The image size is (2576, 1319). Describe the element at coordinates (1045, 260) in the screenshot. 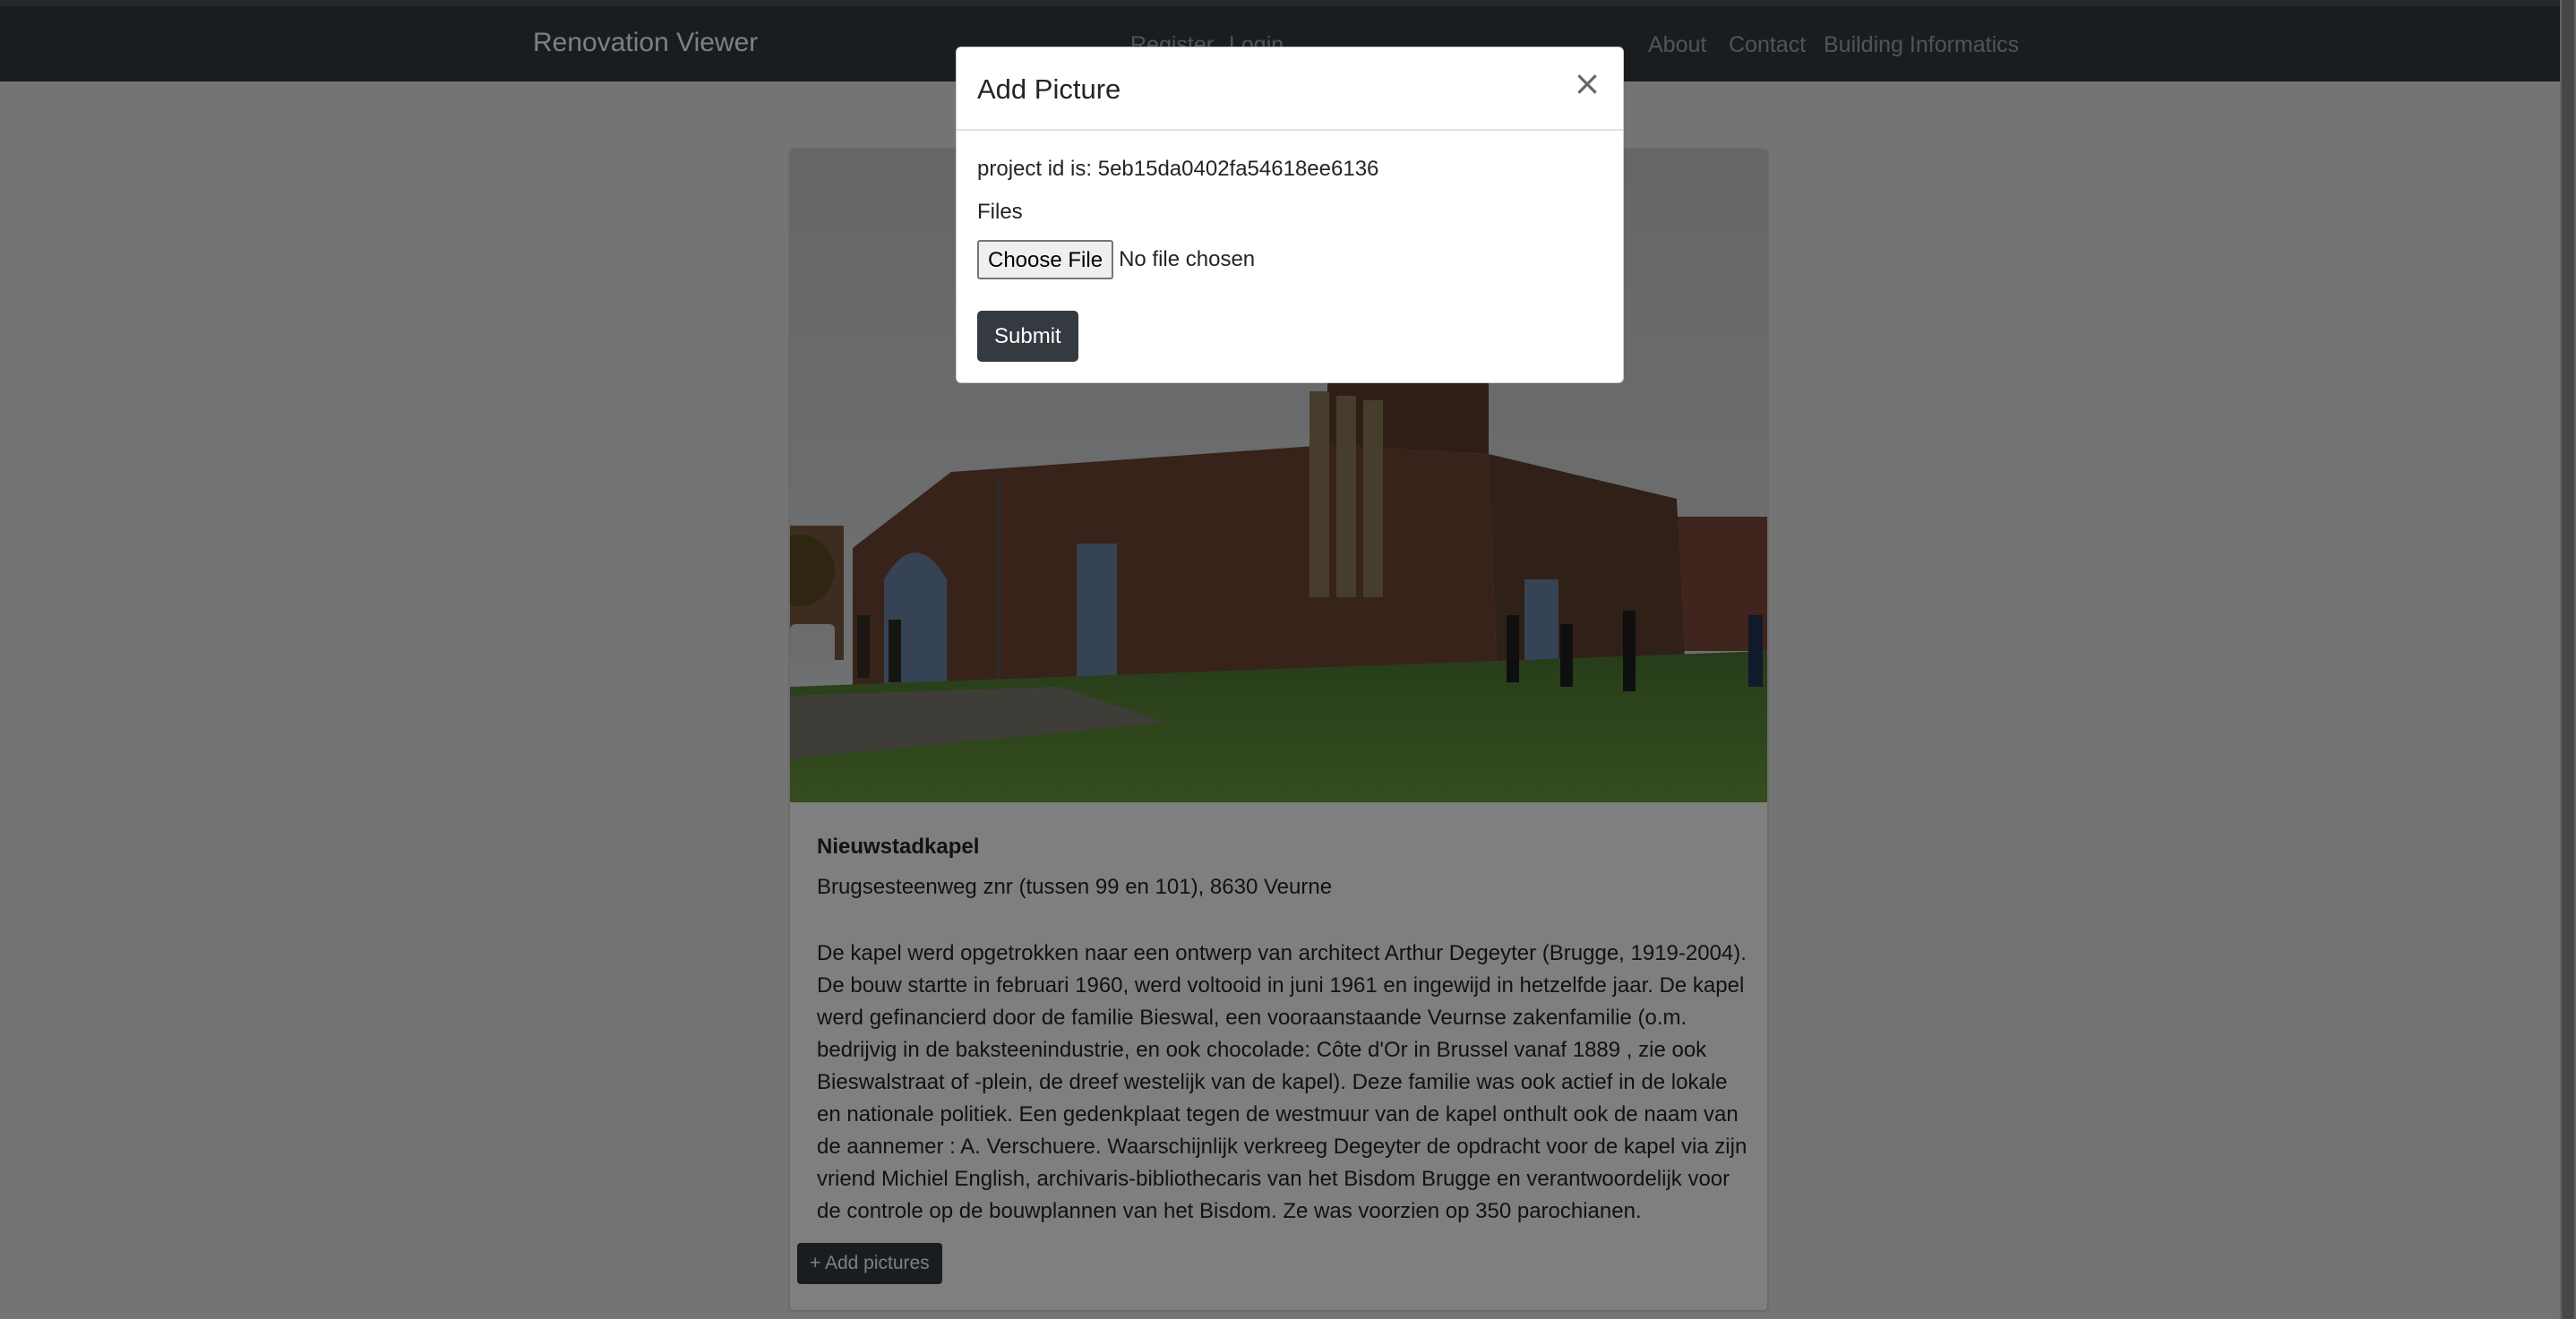

I see `choose-file-button: Choose File` at that location.